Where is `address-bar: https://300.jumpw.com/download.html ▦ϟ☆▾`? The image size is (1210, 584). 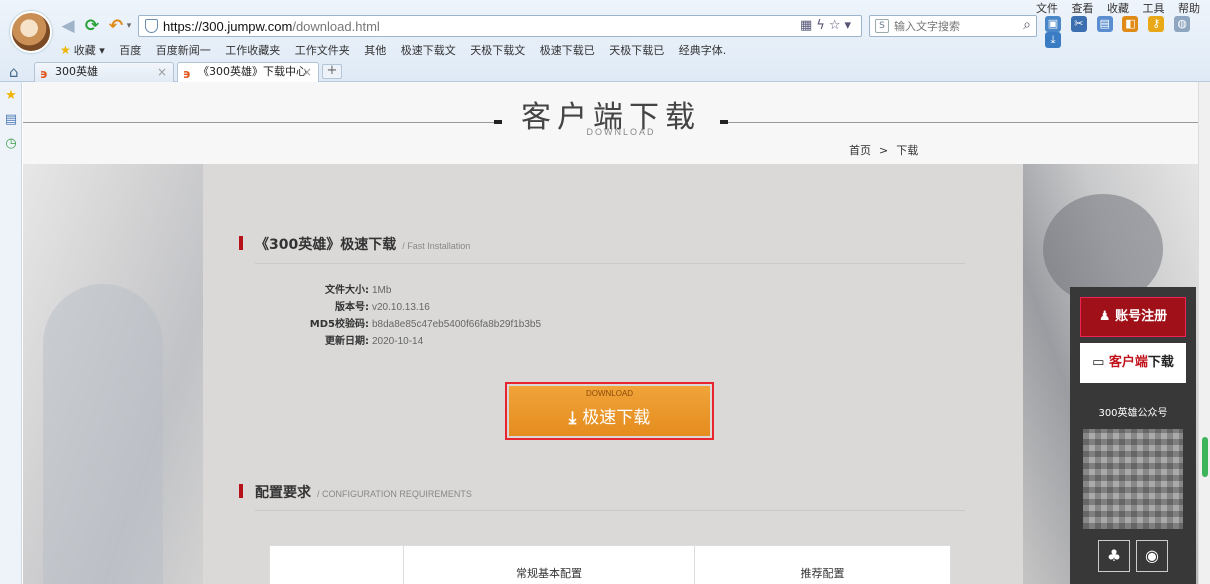
address-bar: https://300.jumpw.com/download.html ▦ϟ☆▾ is located at coordinates (500, 26).